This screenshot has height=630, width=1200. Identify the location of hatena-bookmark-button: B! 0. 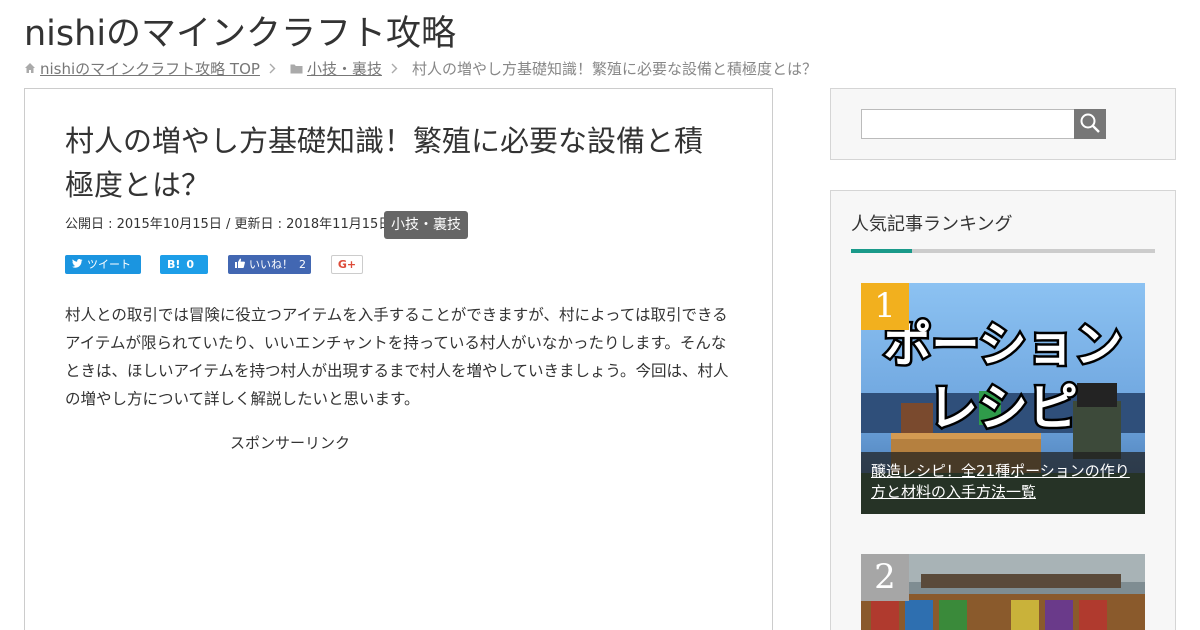
(184, 264).